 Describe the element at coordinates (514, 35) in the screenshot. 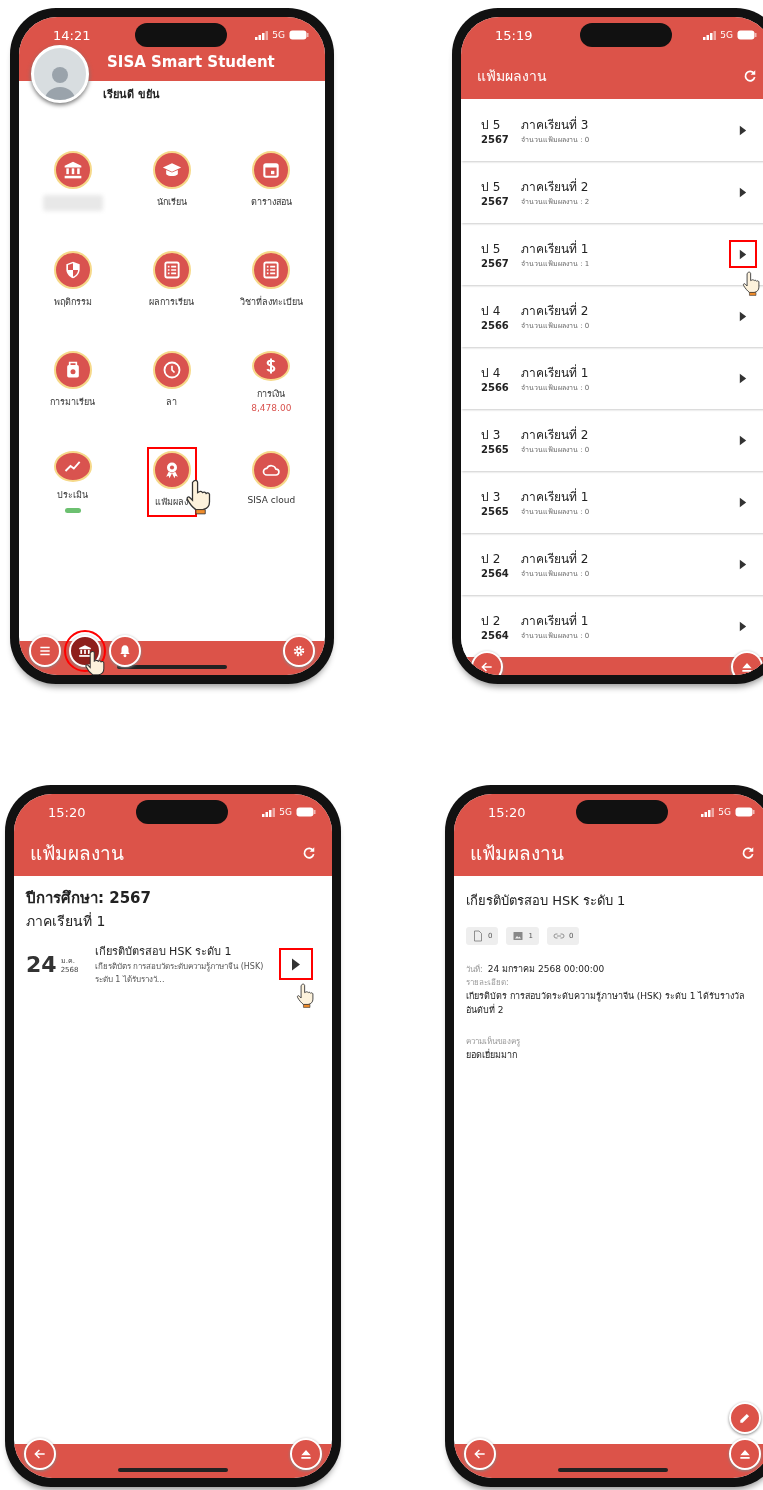

I see `status-time: 15:19` at that location.